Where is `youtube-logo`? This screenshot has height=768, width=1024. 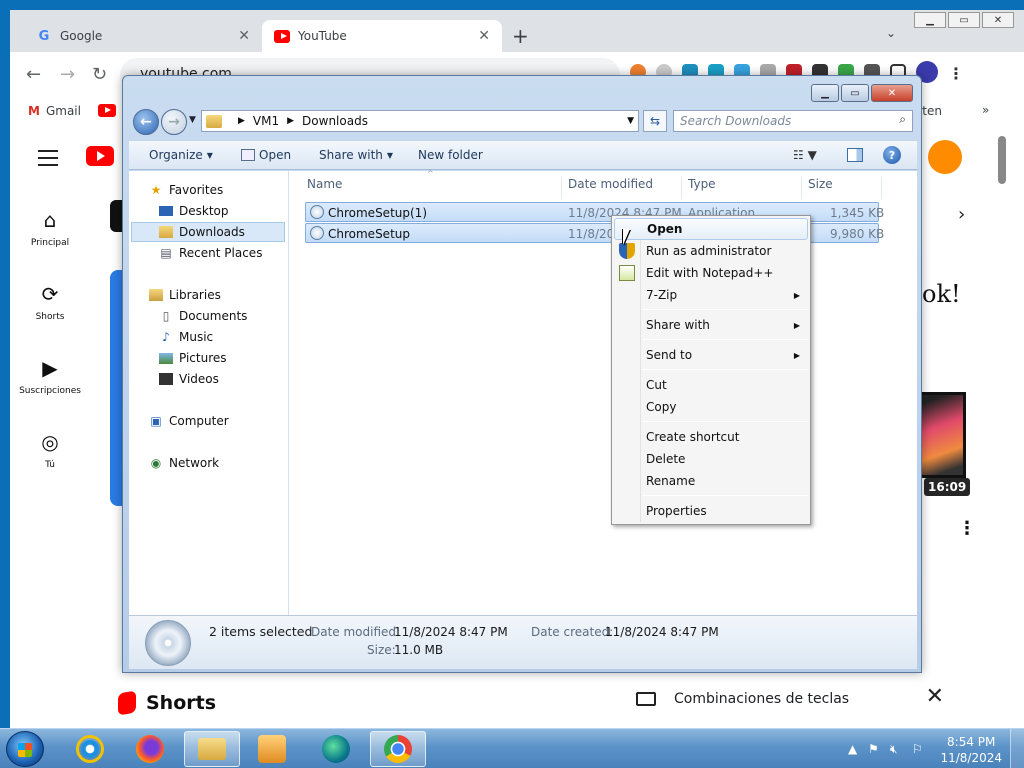 youtube-logo is located at coordinates (100, 156).